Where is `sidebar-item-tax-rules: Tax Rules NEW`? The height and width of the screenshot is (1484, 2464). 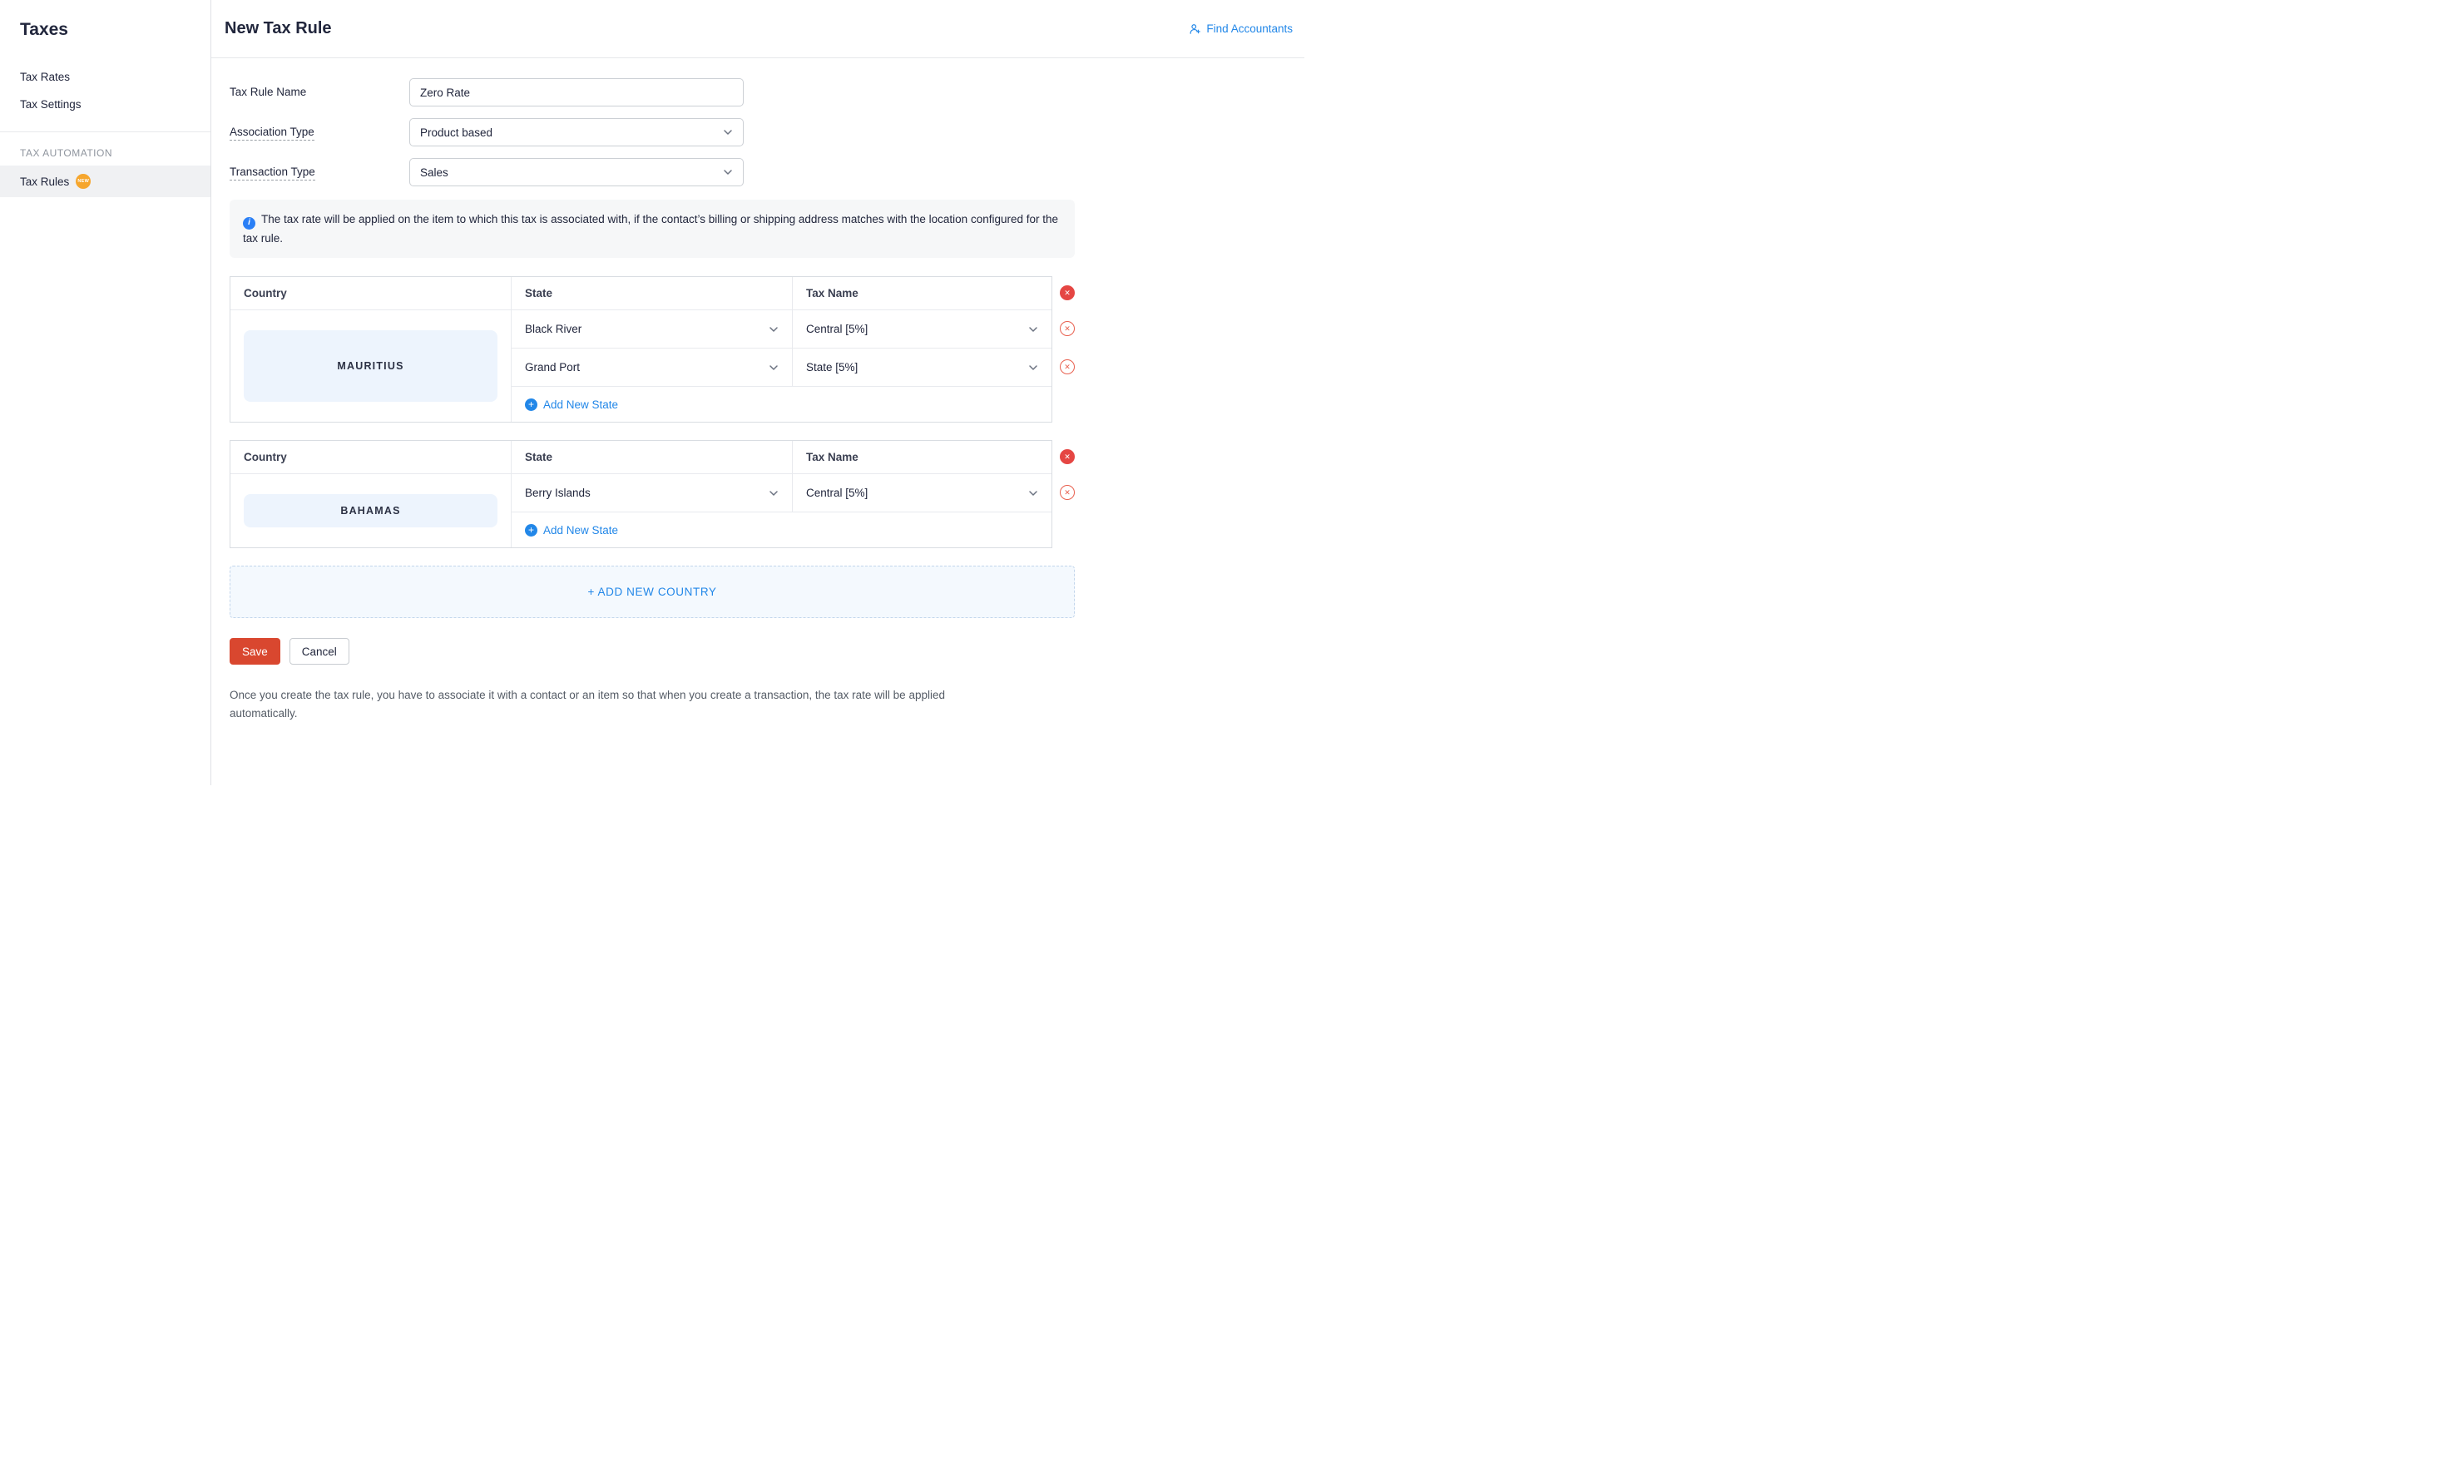 sidebar-item-tax-rules: Tax Rules NEW is located at coordinates (105, 181).